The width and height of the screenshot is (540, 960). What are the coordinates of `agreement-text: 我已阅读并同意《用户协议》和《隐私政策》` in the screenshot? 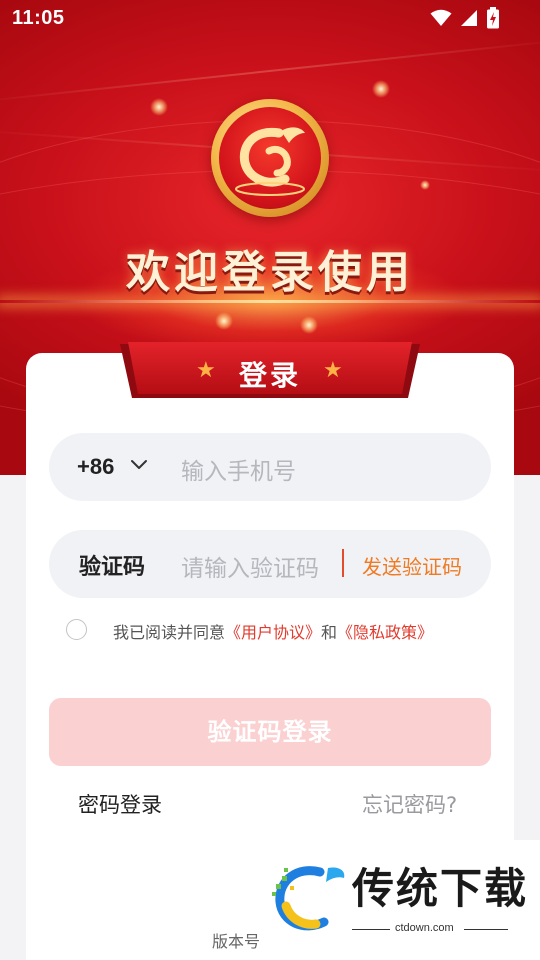 It's located at (273, 631).